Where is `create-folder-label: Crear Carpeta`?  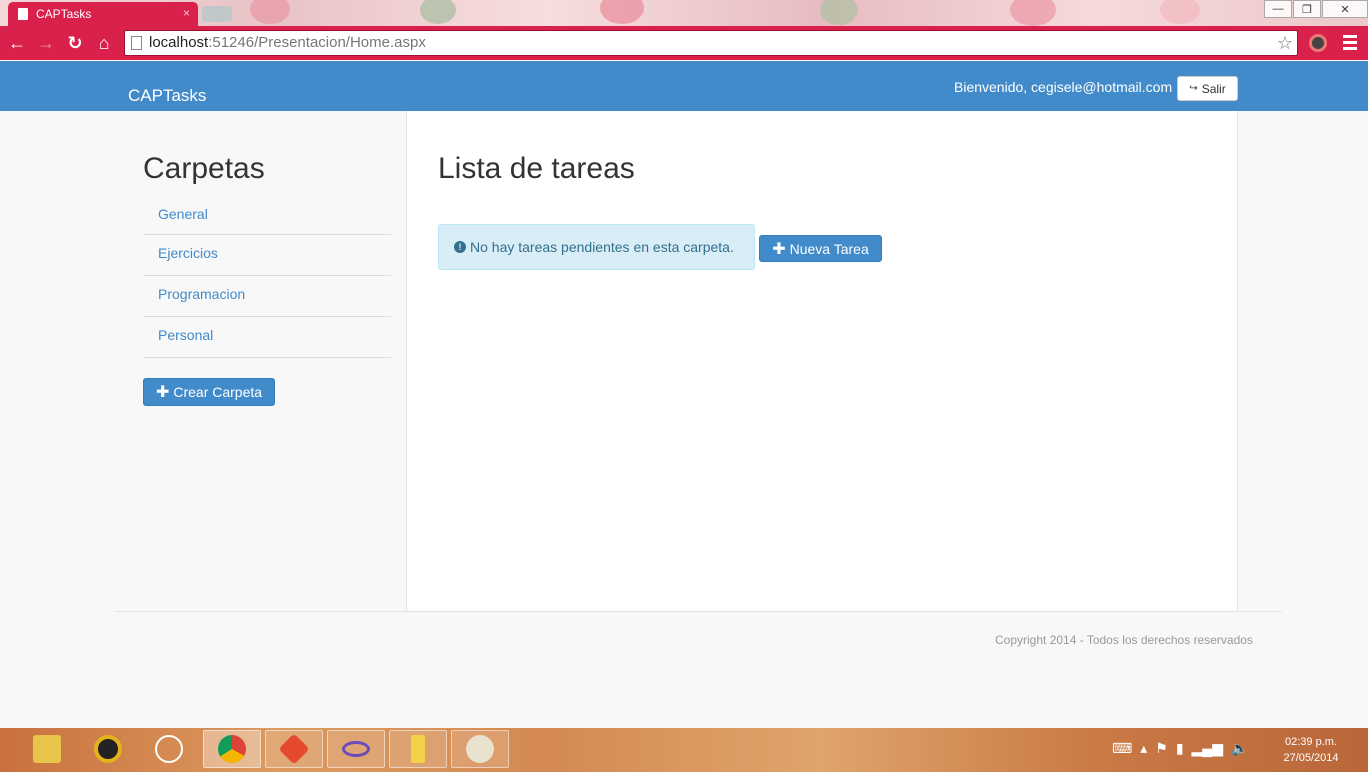 create-folder-label: Crear Carpeta is located at coordinates (218, 392).